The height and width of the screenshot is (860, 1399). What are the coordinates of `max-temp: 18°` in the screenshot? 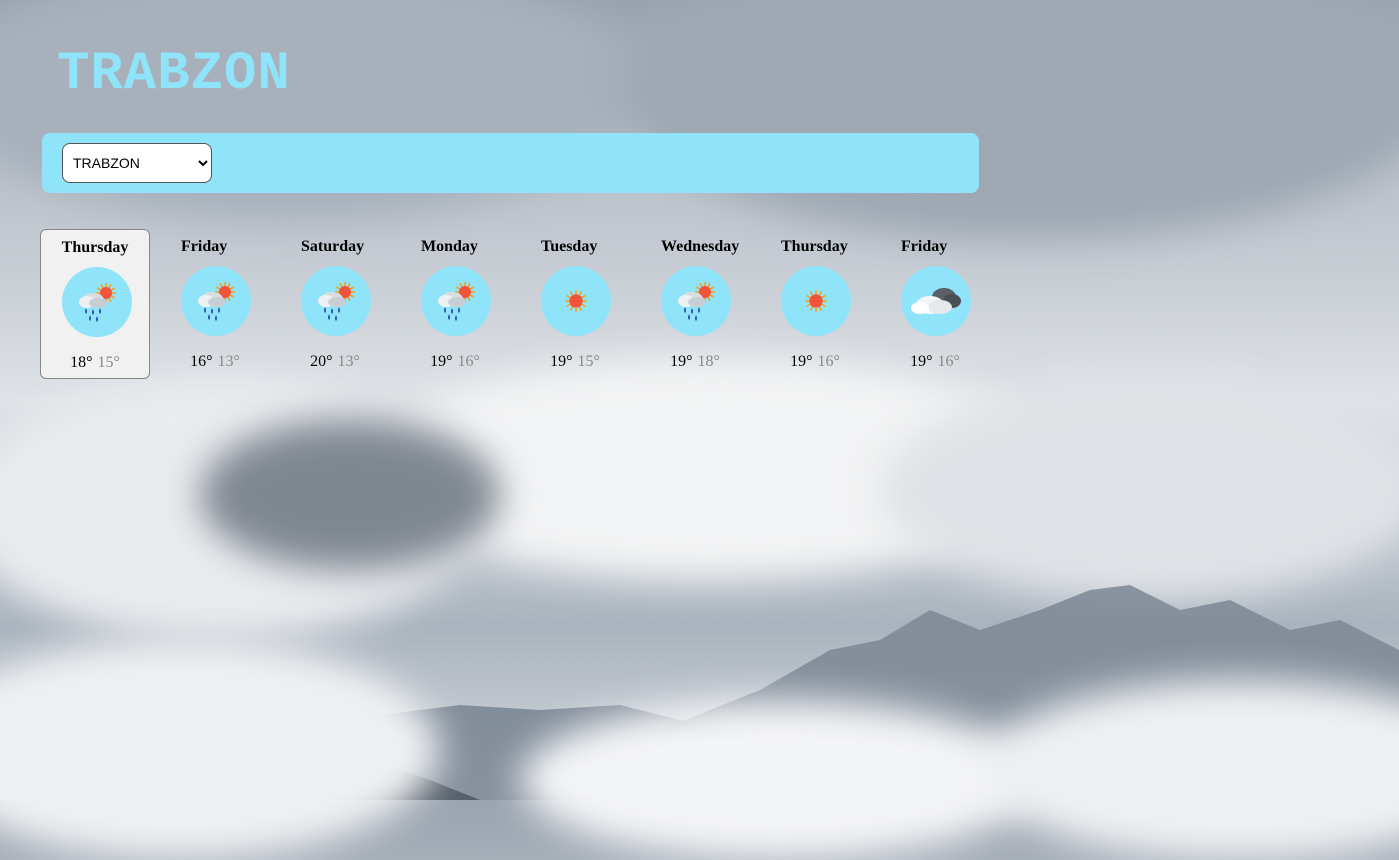 It's located at (81, 362).